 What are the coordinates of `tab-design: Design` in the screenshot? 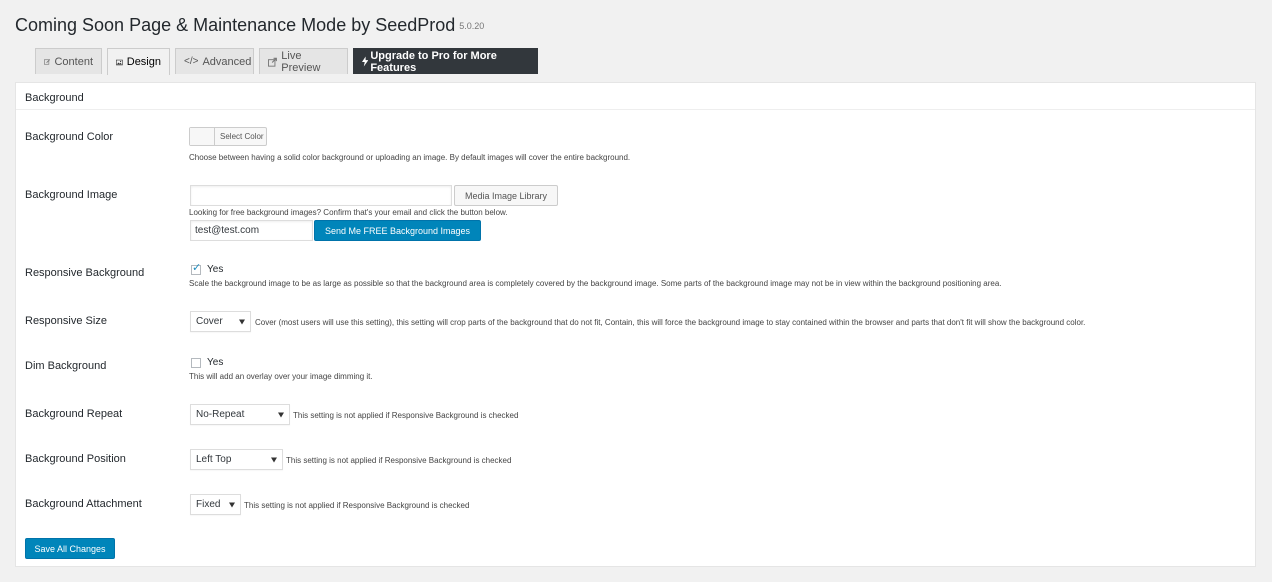 It's located at (138, 61).